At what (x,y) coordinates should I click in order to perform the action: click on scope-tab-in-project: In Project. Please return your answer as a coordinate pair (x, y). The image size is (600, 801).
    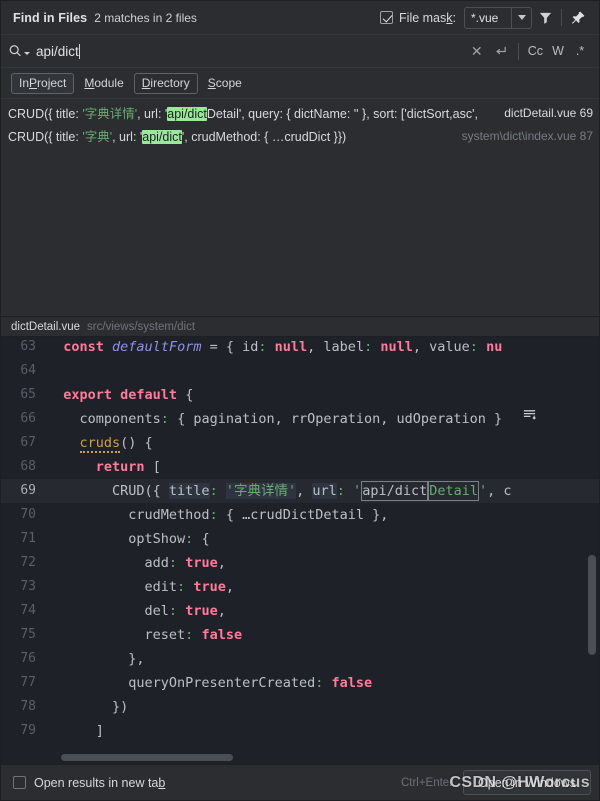
    Looking at the image, I should click on (43, 83).